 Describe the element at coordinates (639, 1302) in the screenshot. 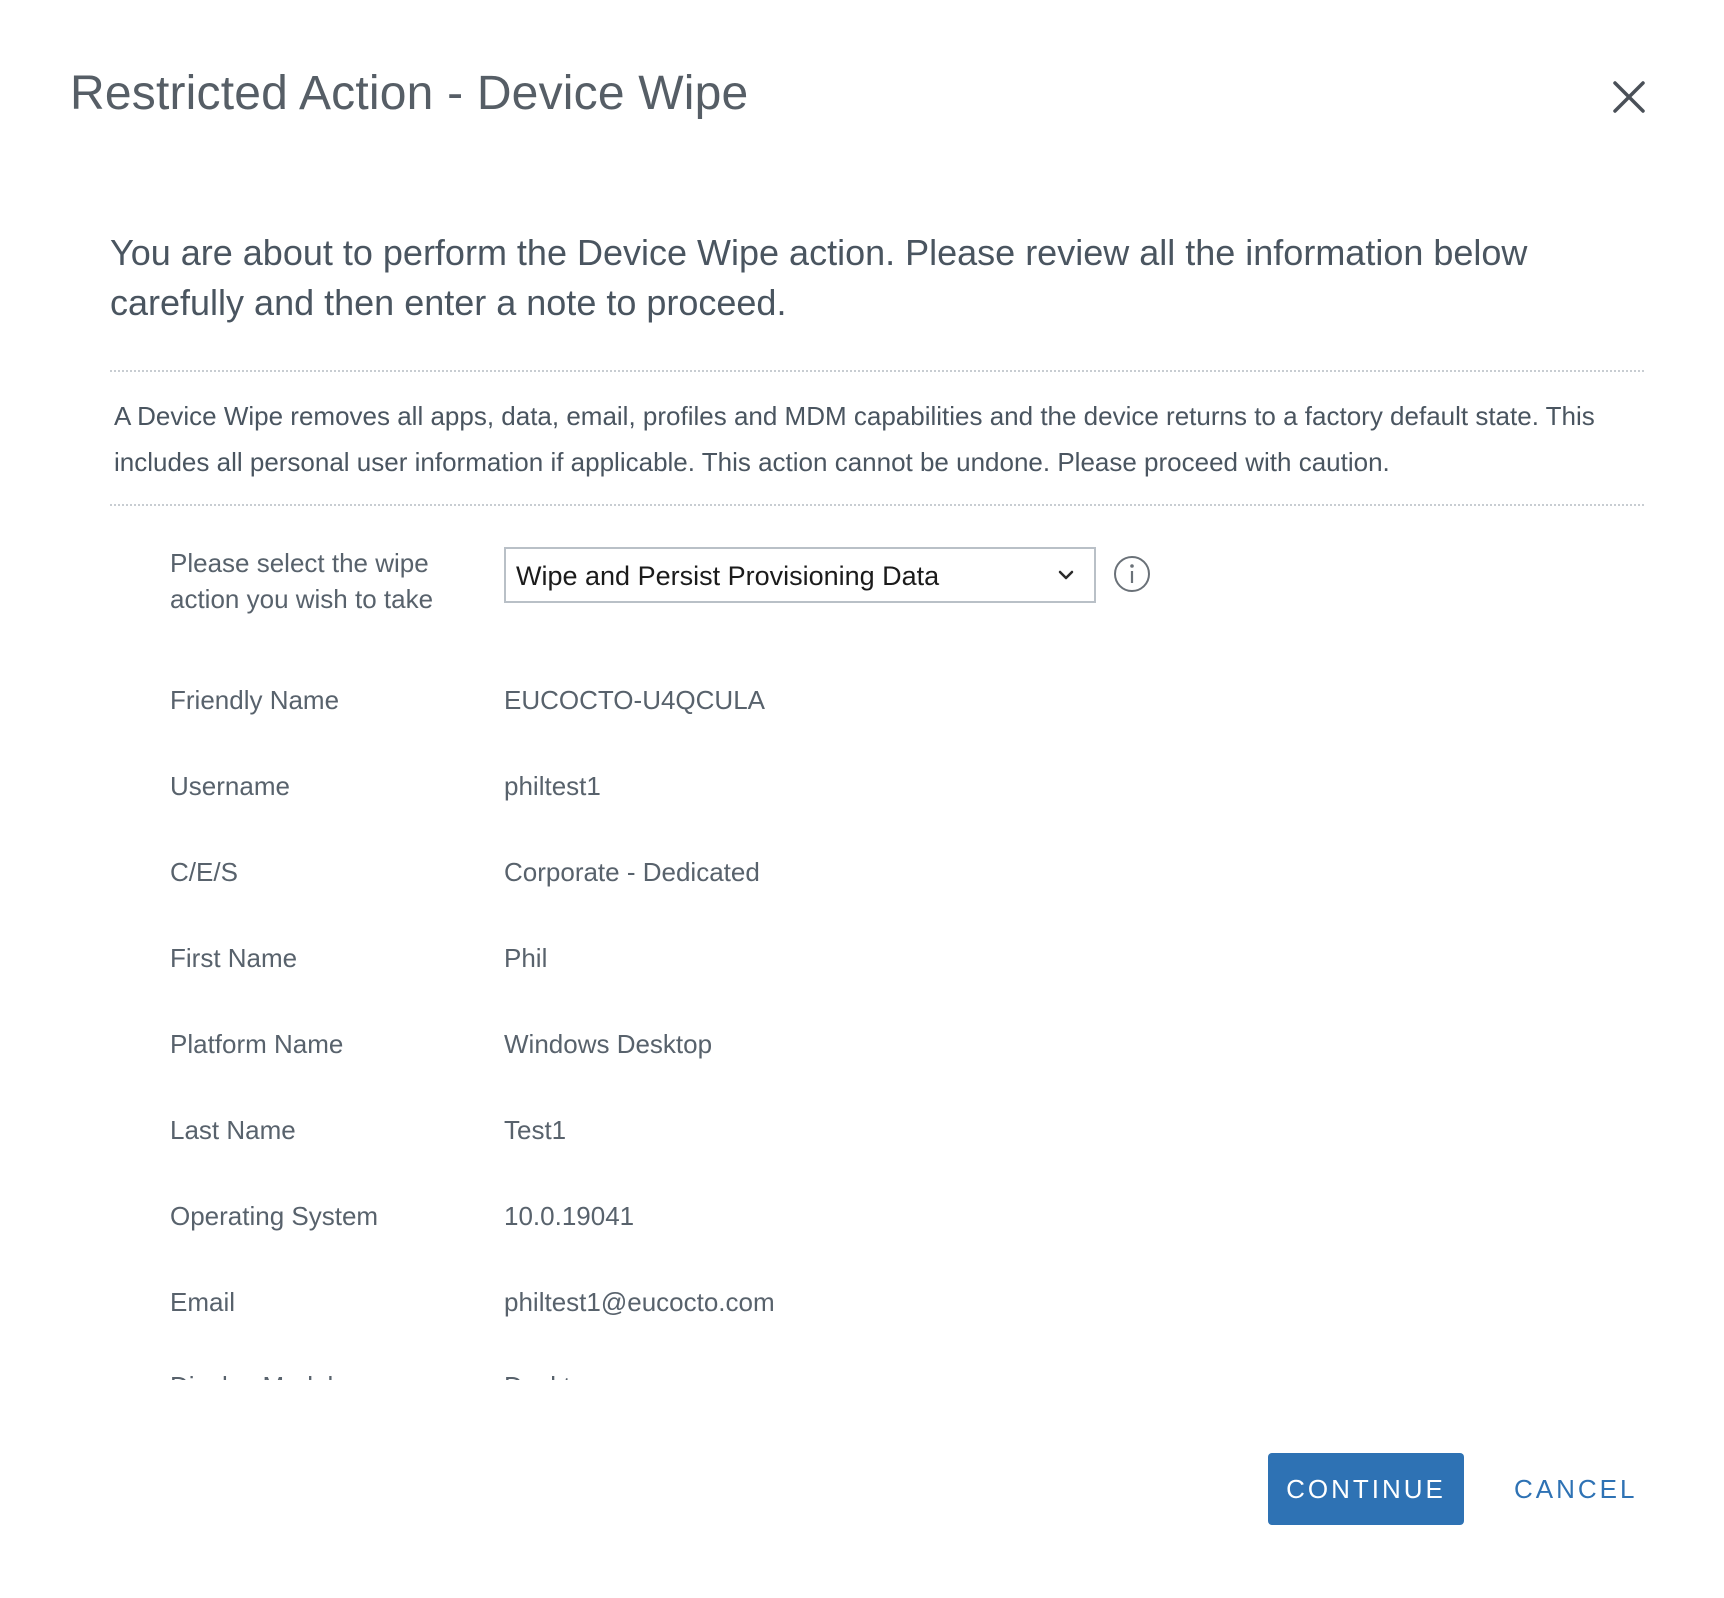

I see `detail-value: philtest1@eucocto.com` at that location.